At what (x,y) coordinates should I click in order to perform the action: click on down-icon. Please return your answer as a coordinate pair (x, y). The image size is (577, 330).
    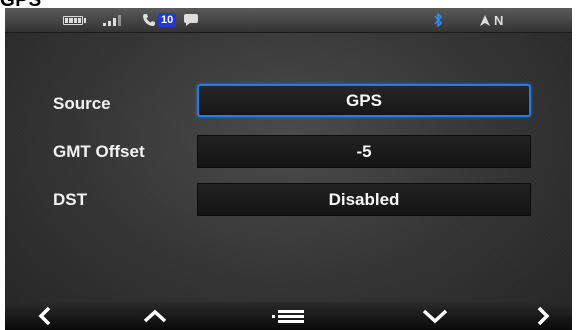
    Looking at the image, I should click on (435, 316).